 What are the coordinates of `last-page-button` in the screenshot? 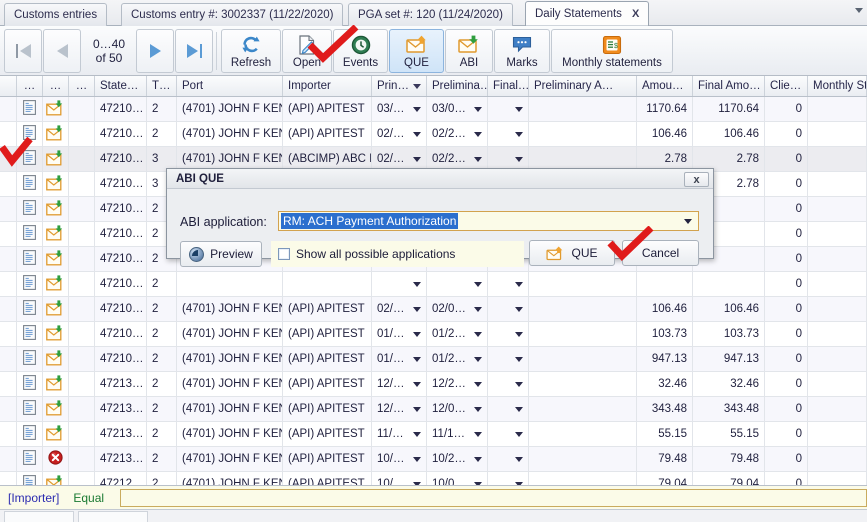 It's located at (194, 51).